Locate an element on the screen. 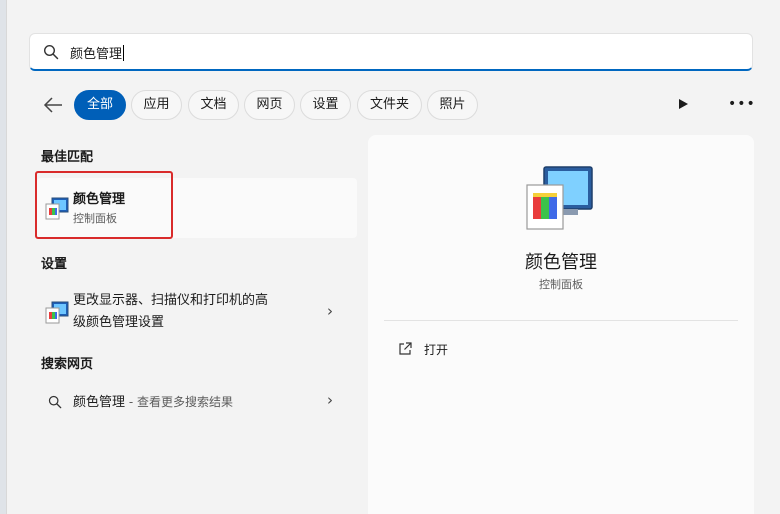 Image resolution: width=780 pixels, height=514 pixels. open-action: 打开 is located at coordinates (436, 349).